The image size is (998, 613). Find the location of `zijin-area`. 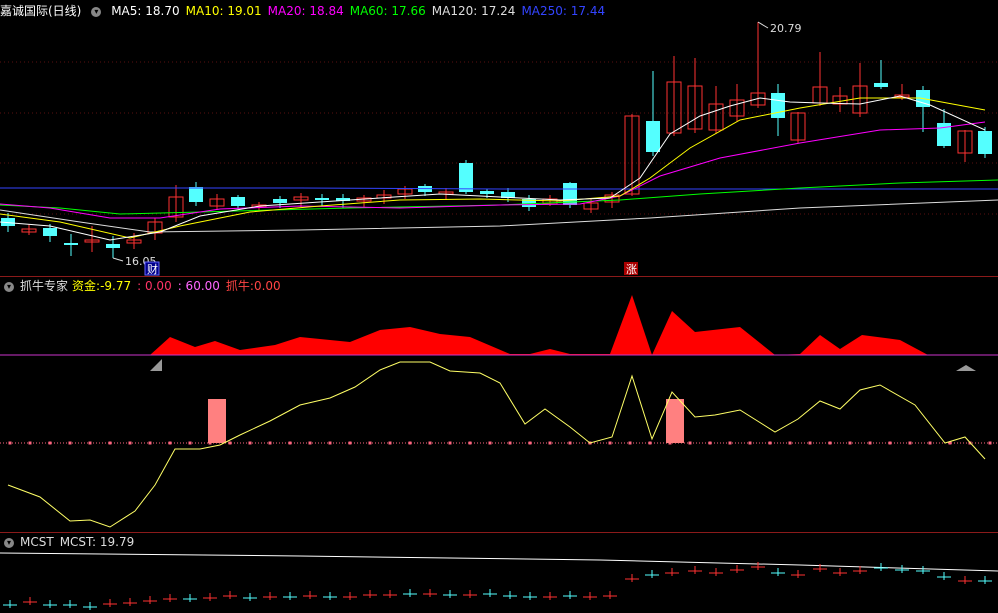

zijin-area is located at coordinates (539, 325).